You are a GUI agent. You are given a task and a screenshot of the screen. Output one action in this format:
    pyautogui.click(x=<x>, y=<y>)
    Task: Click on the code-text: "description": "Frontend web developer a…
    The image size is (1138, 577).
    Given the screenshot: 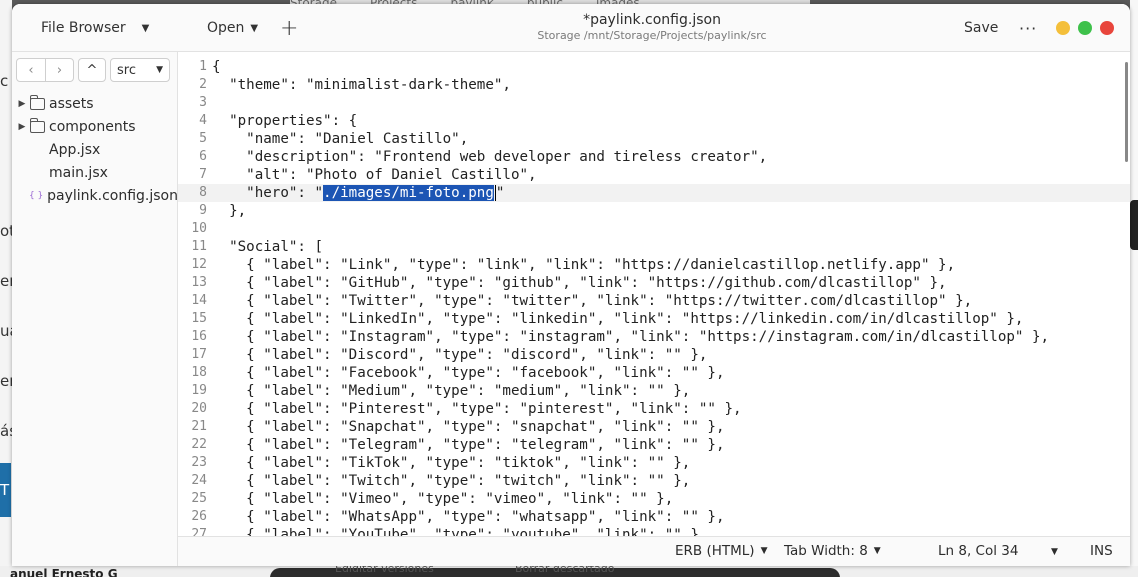 What is the action you would take?
    pyautogui.click(x=490, y=157)
    